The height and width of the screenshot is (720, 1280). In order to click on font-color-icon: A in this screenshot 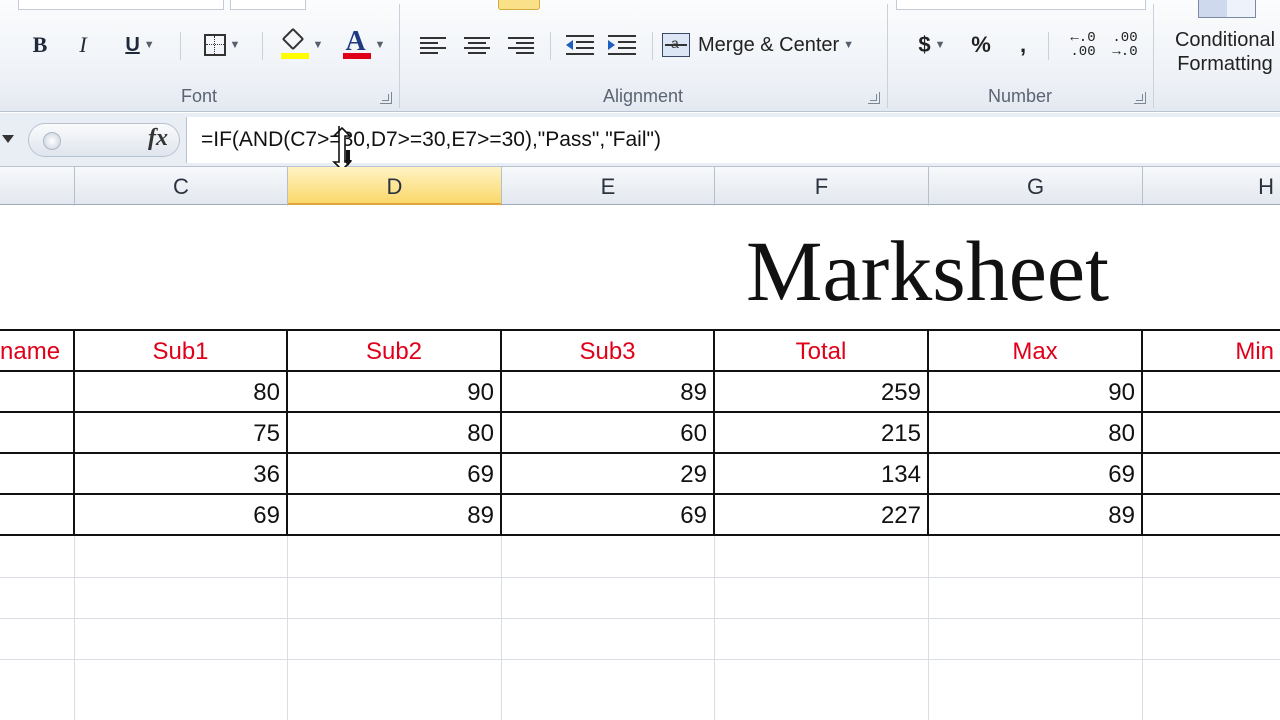, I will do `click(356, 43)`.